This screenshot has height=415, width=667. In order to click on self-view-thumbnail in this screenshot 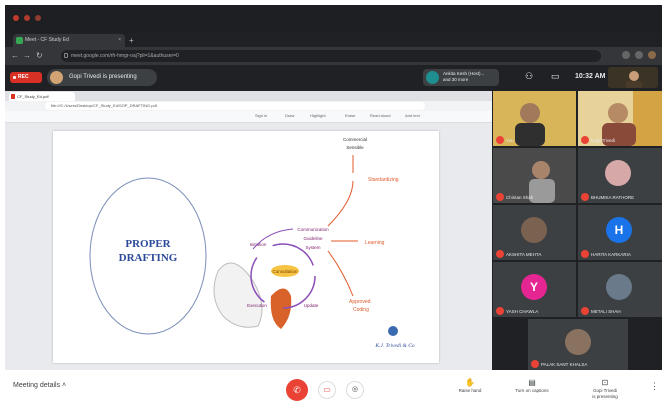, I will do `click(633, 78)`.